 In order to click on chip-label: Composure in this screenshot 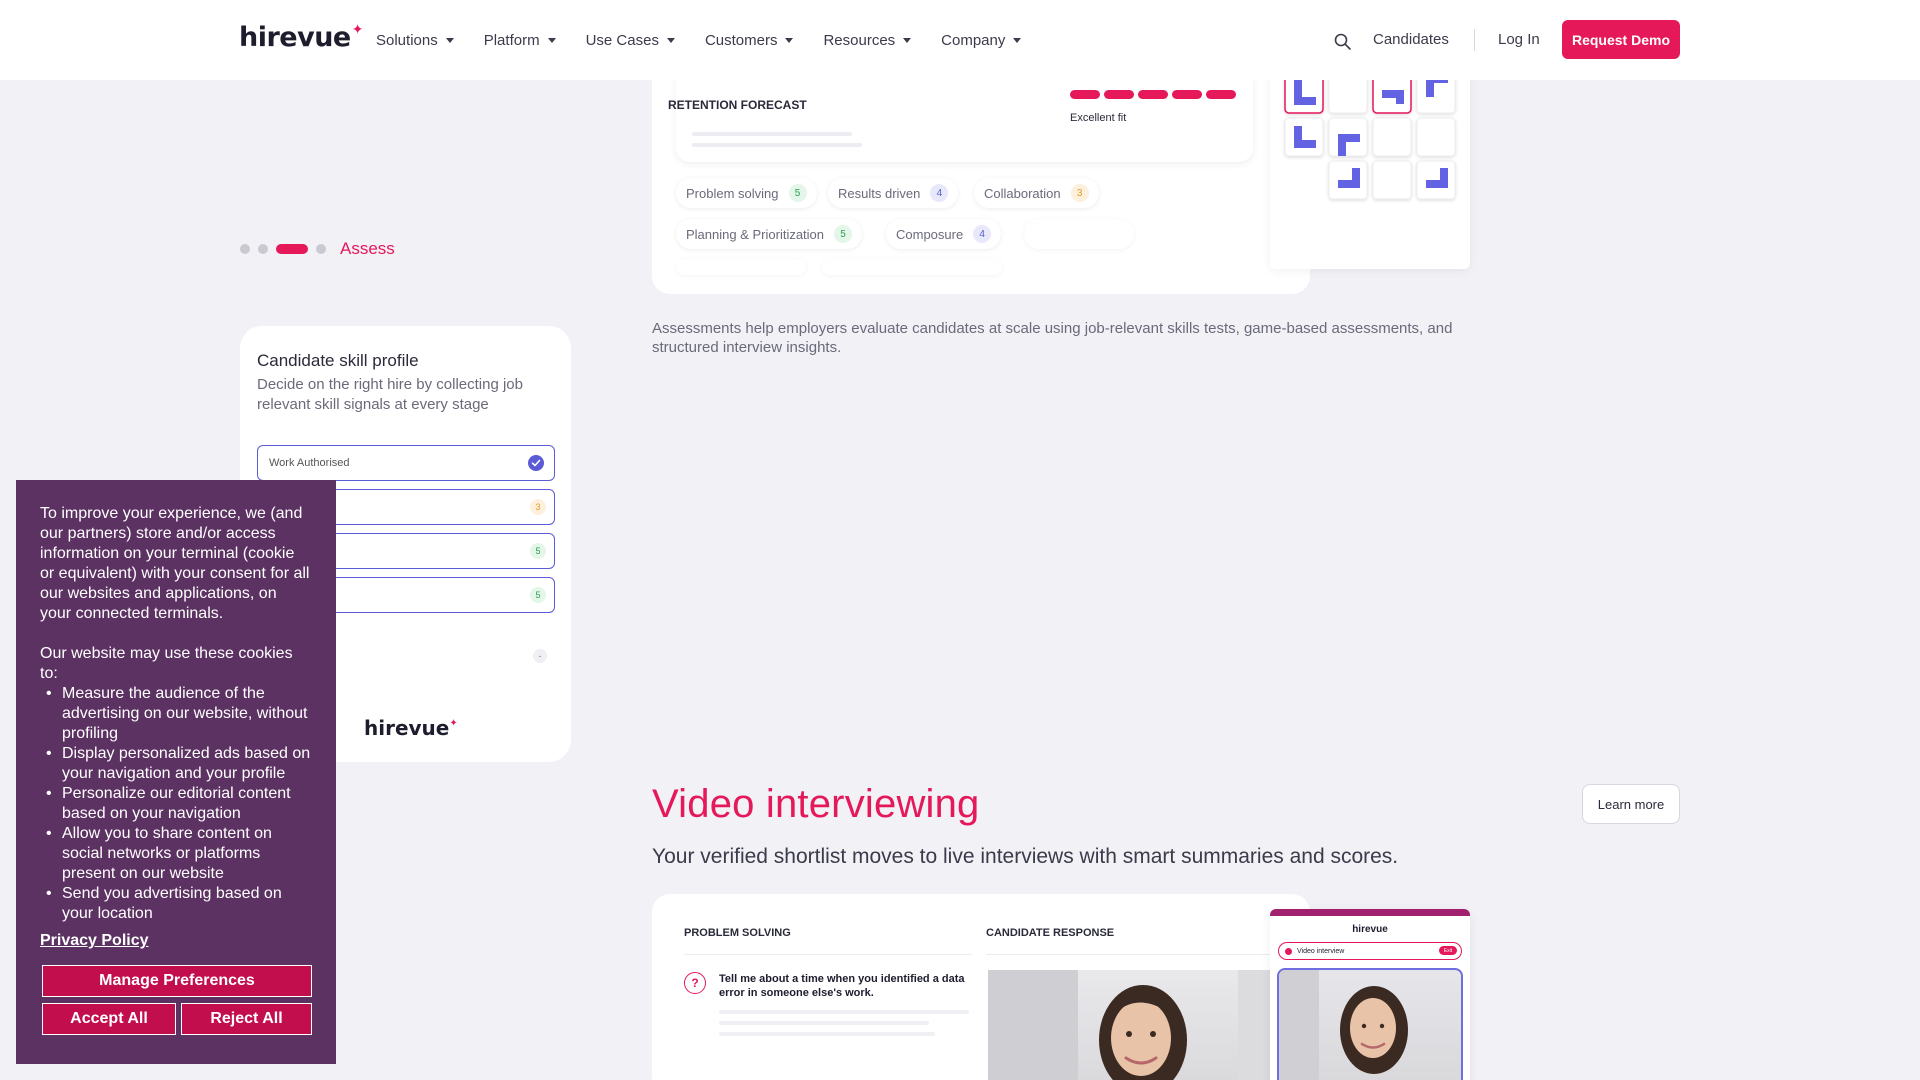, I will do `click(930, 234)`.